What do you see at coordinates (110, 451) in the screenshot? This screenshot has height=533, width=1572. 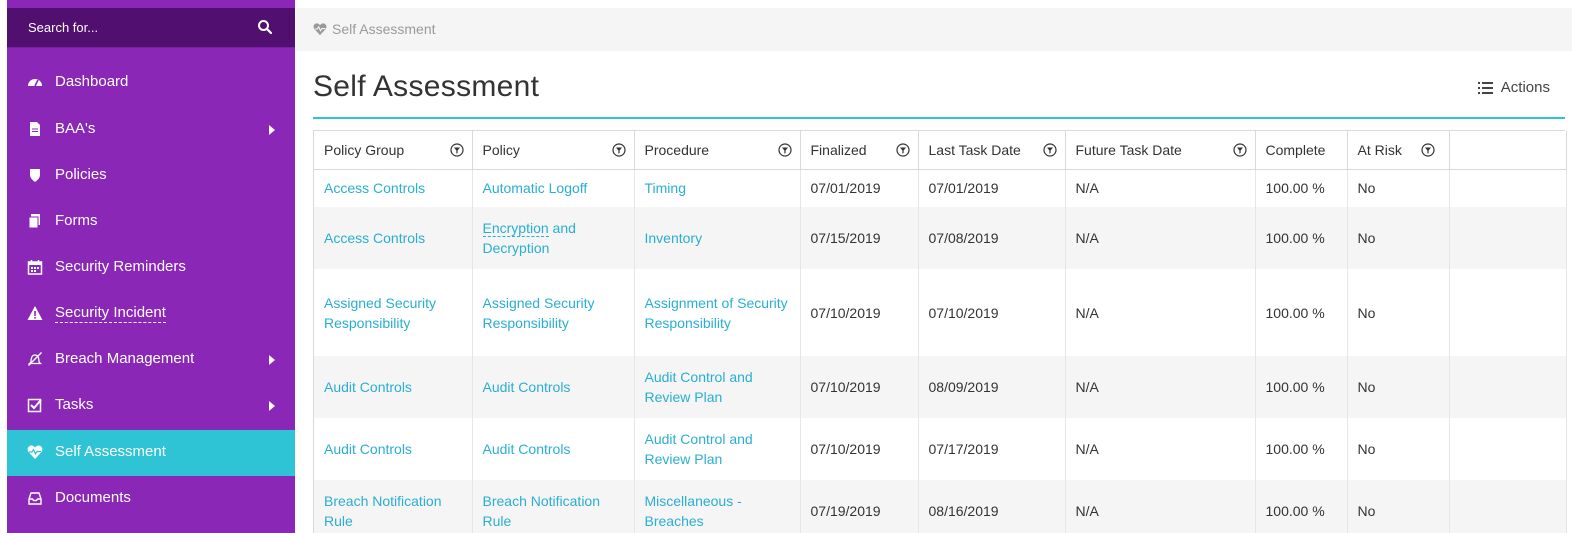 I see `sidebar-item-label: Self Assessment` at bounding box center [110, 451].